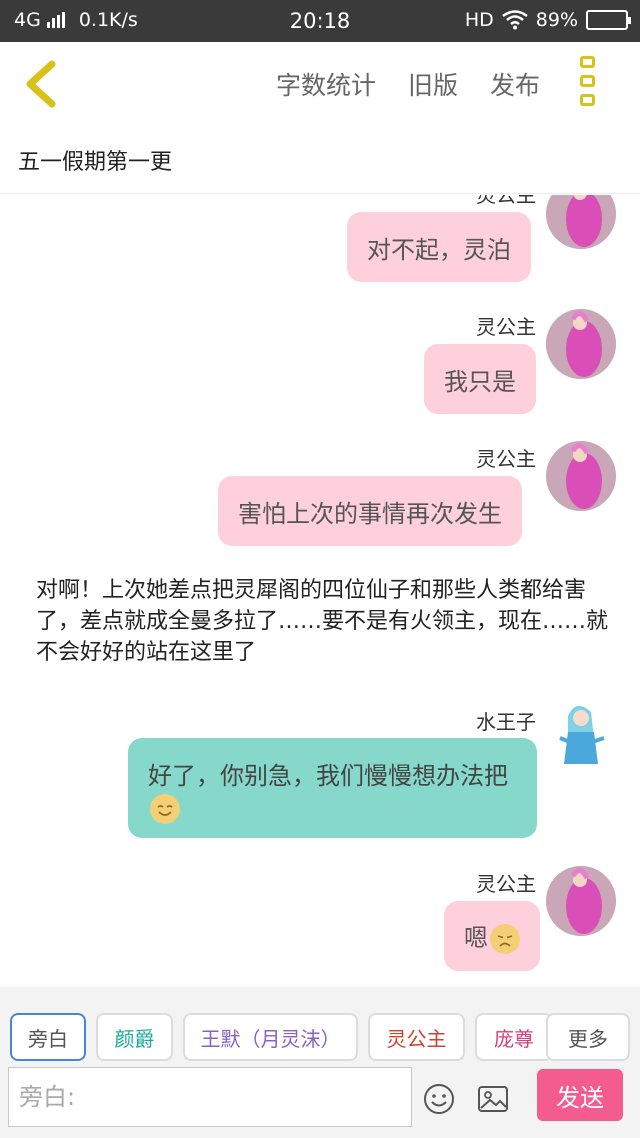 Image resolution: width=640 pixels, height=1138 pixels. Describe the element at coordinates (588, 1037) in the screenshot. I see `more-speakers-button: 更多` at that location.